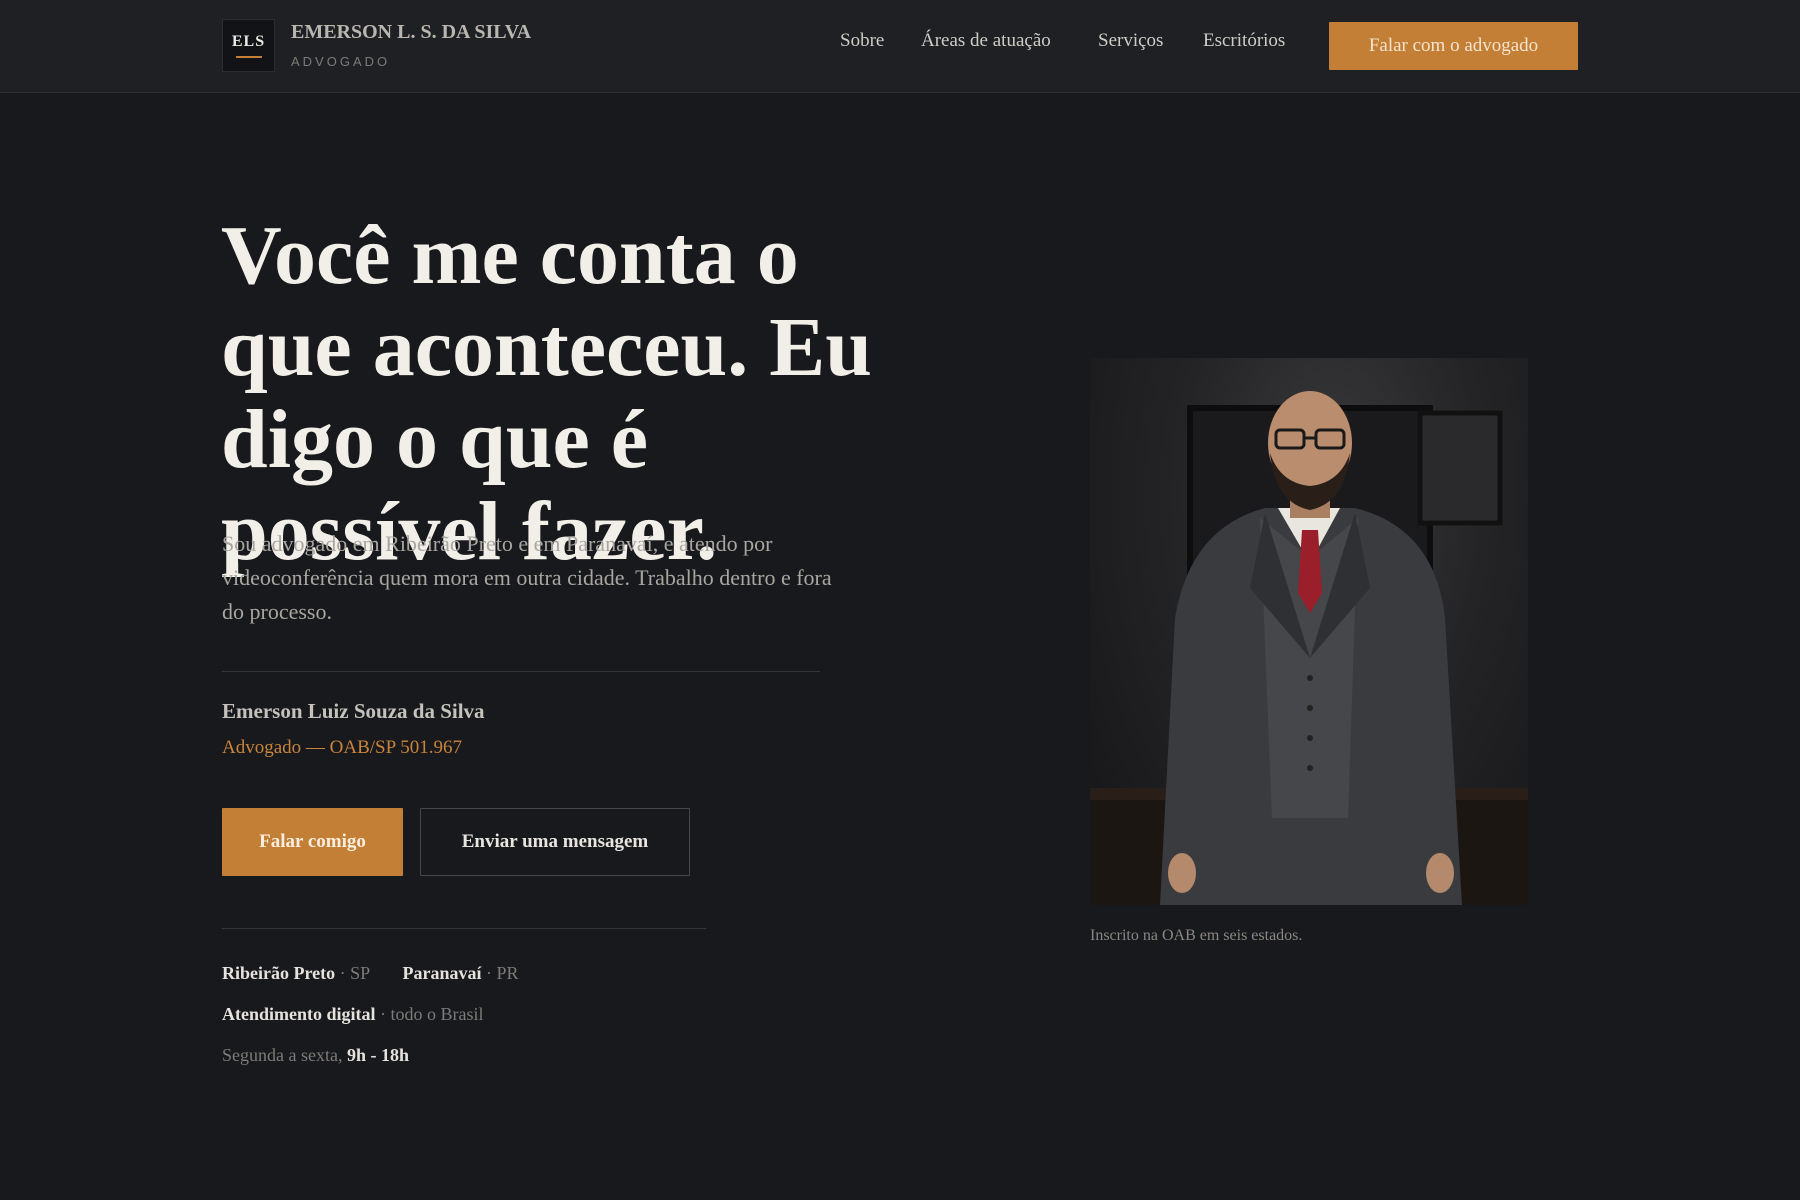 This screenshot has width=1800, height=1200. What do you see at coordinates (248, 41) in the screenshot?
I see `logo-monogram: ELS` at bounding box center [248, 41].